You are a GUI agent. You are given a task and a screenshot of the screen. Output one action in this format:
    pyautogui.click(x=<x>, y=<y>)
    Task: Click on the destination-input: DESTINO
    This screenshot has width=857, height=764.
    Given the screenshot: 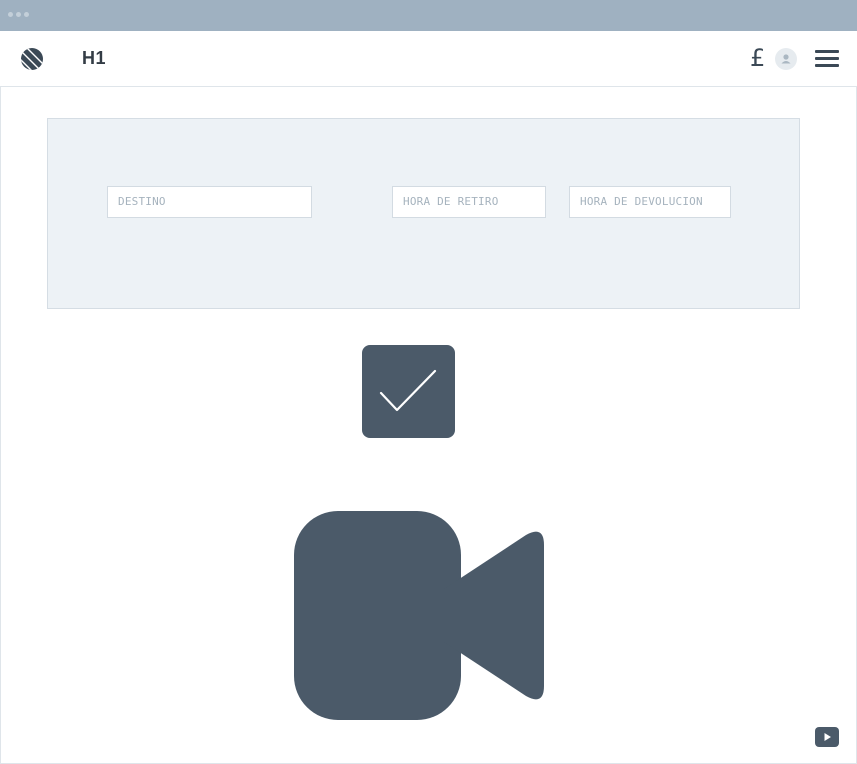 What is the action you would take?
    pyautogui.click(x=209, y=202)
    